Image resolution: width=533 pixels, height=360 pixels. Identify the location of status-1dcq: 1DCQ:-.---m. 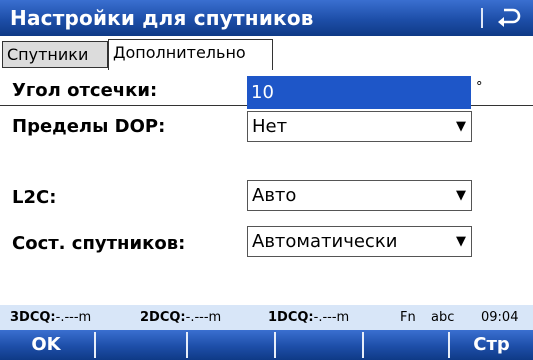
(309, 317).